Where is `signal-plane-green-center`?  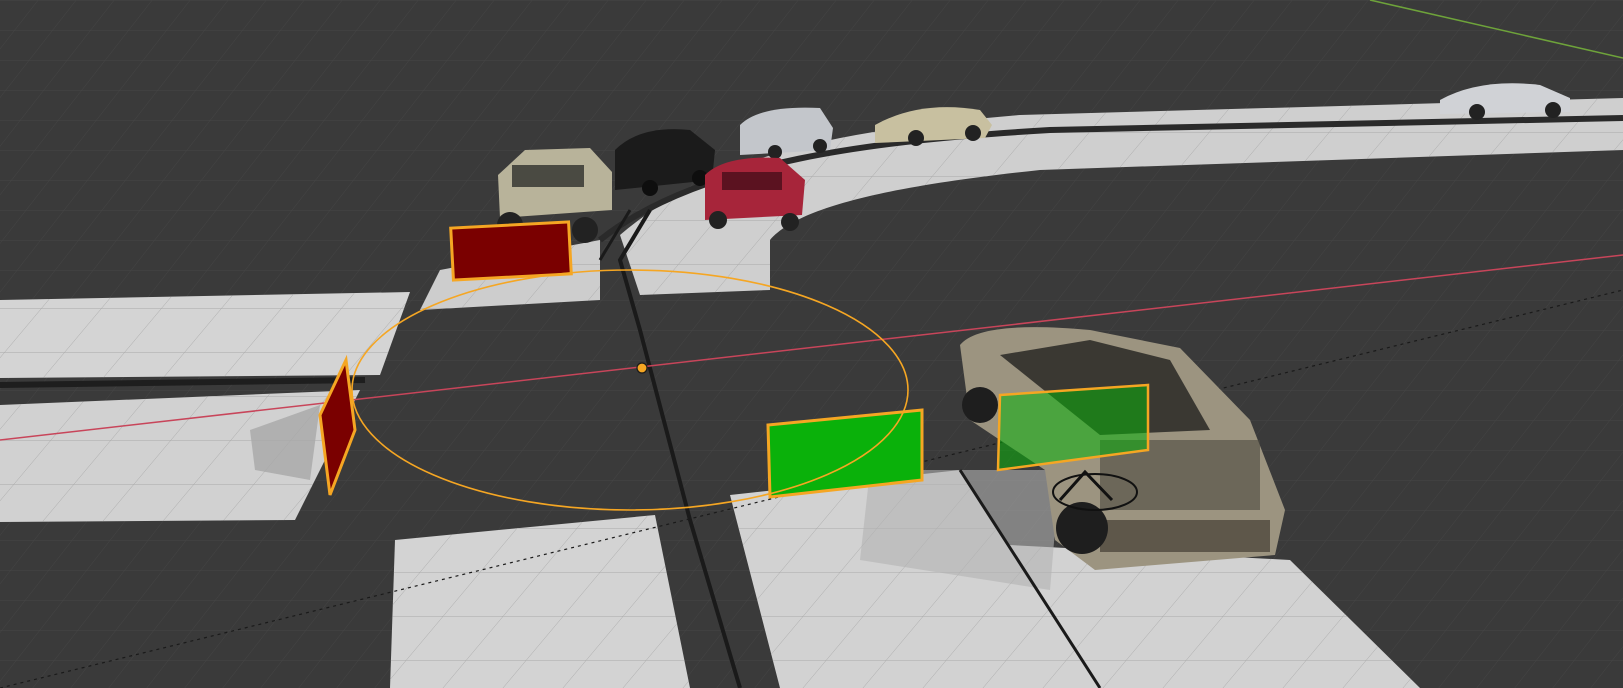 signal-plane-green-center is located at coordinates (845, 453).